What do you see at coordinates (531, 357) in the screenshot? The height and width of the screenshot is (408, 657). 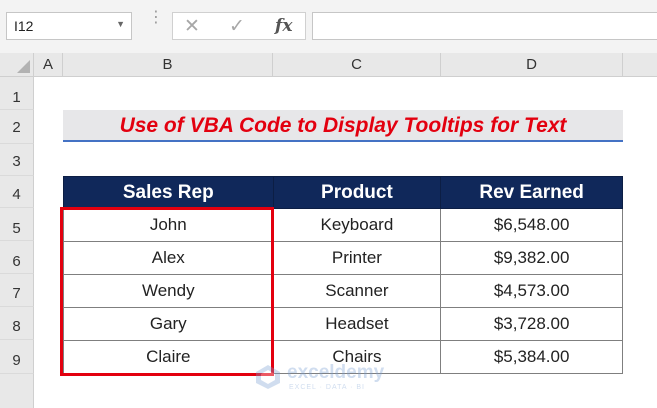 I see `cell-rev-earned: $5,384.00` at bounding box center [531, 357].